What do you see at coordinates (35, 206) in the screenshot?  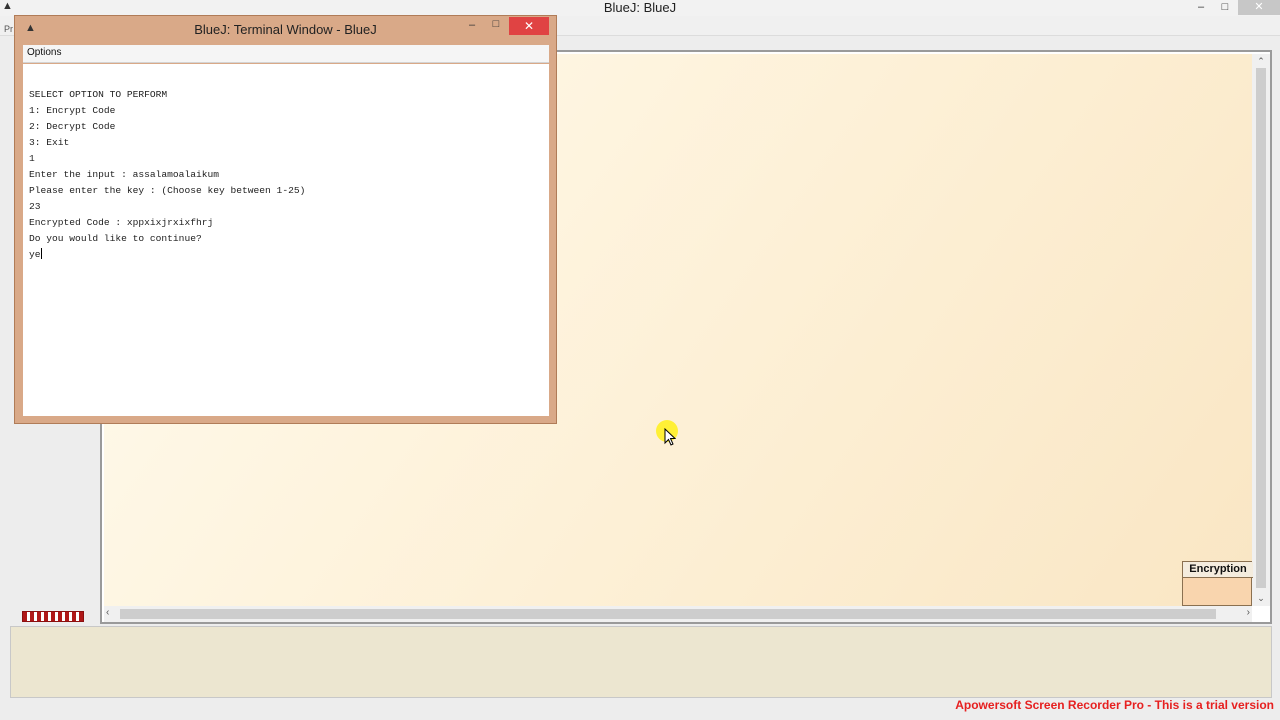 I see `terminal-line: 23` at bounding box center [35, 206].